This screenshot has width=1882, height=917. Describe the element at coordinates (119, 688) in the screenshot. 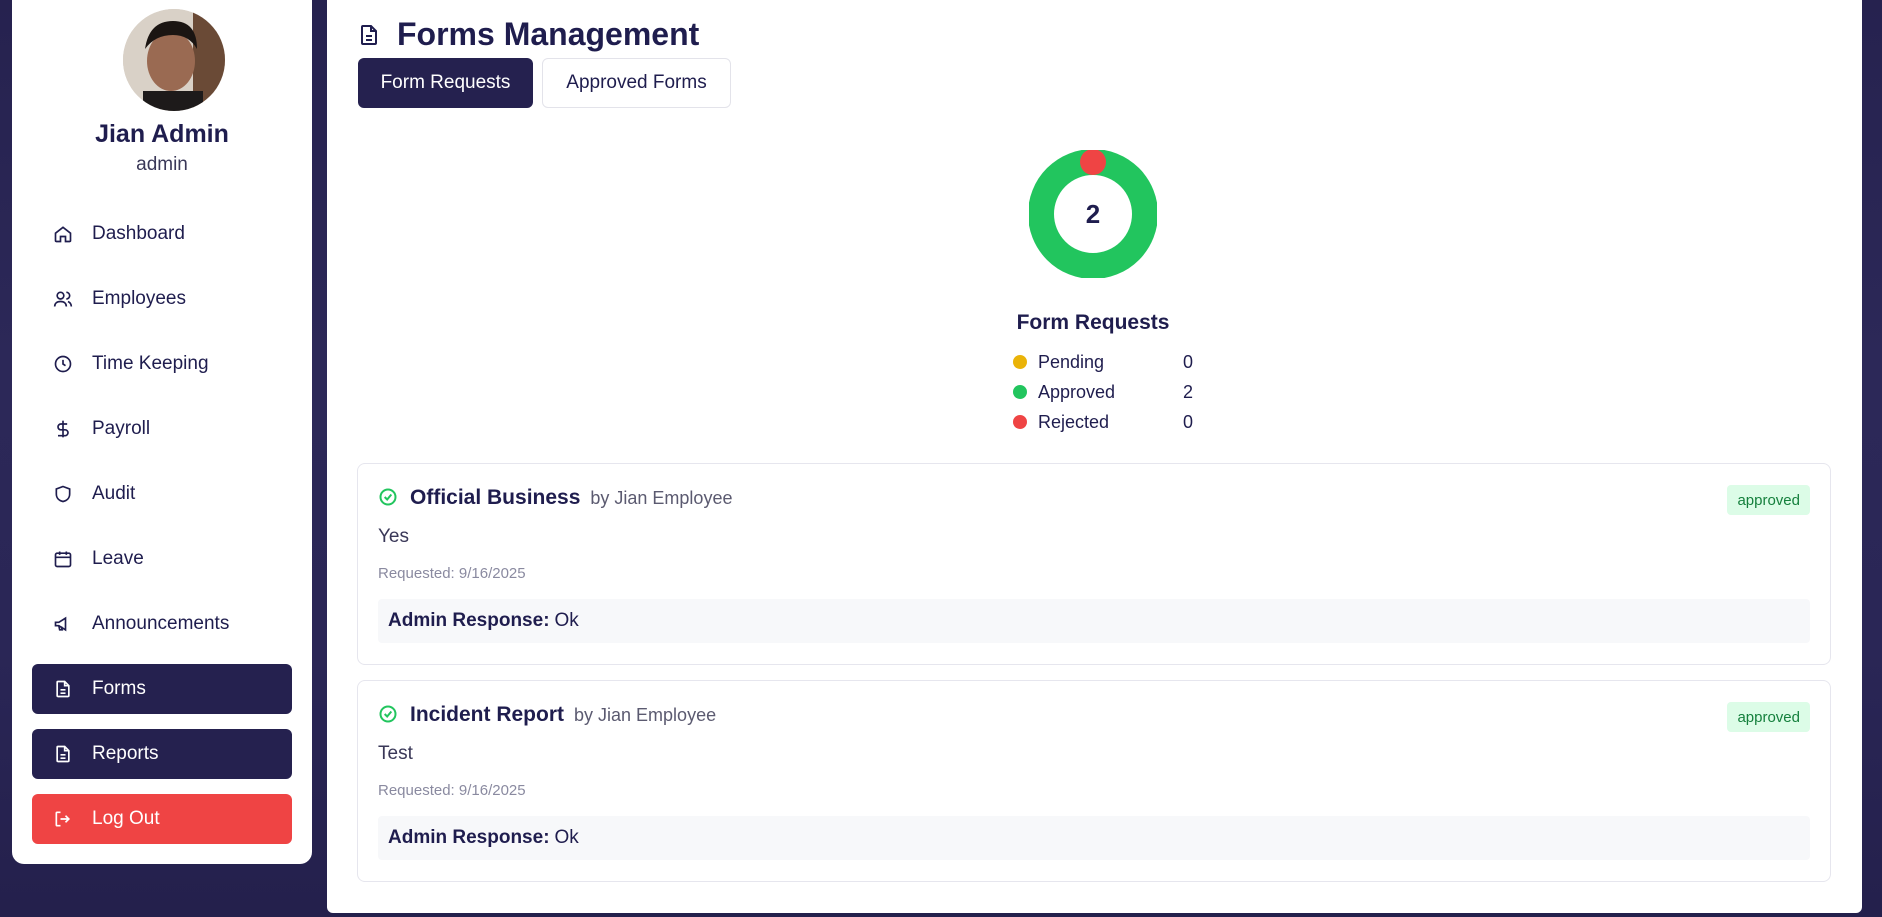

I see `sidebar-item-label: Forms` at that location.